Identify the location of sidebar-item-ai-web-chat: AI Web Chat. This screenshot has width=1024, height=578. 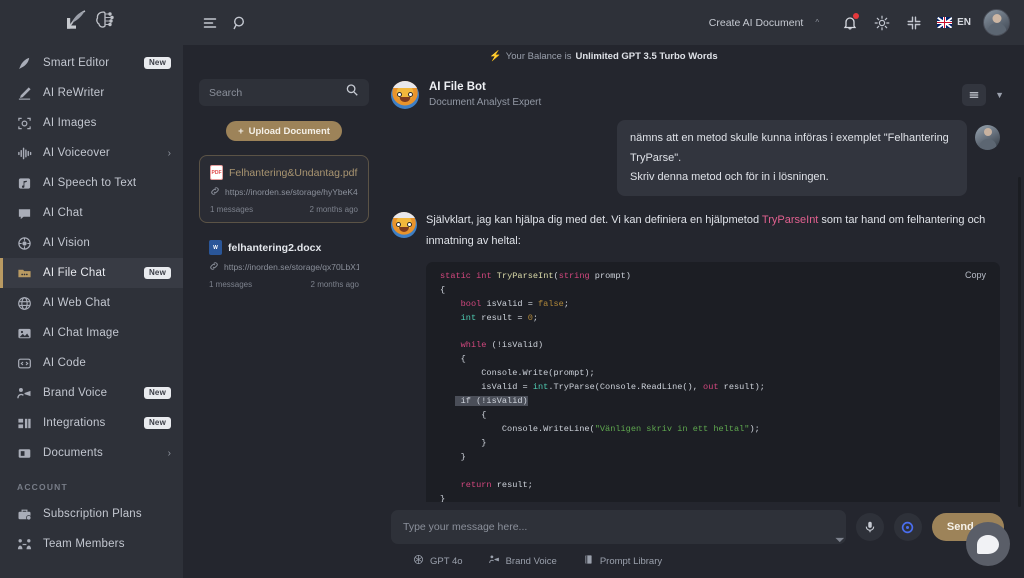
(91, 303).